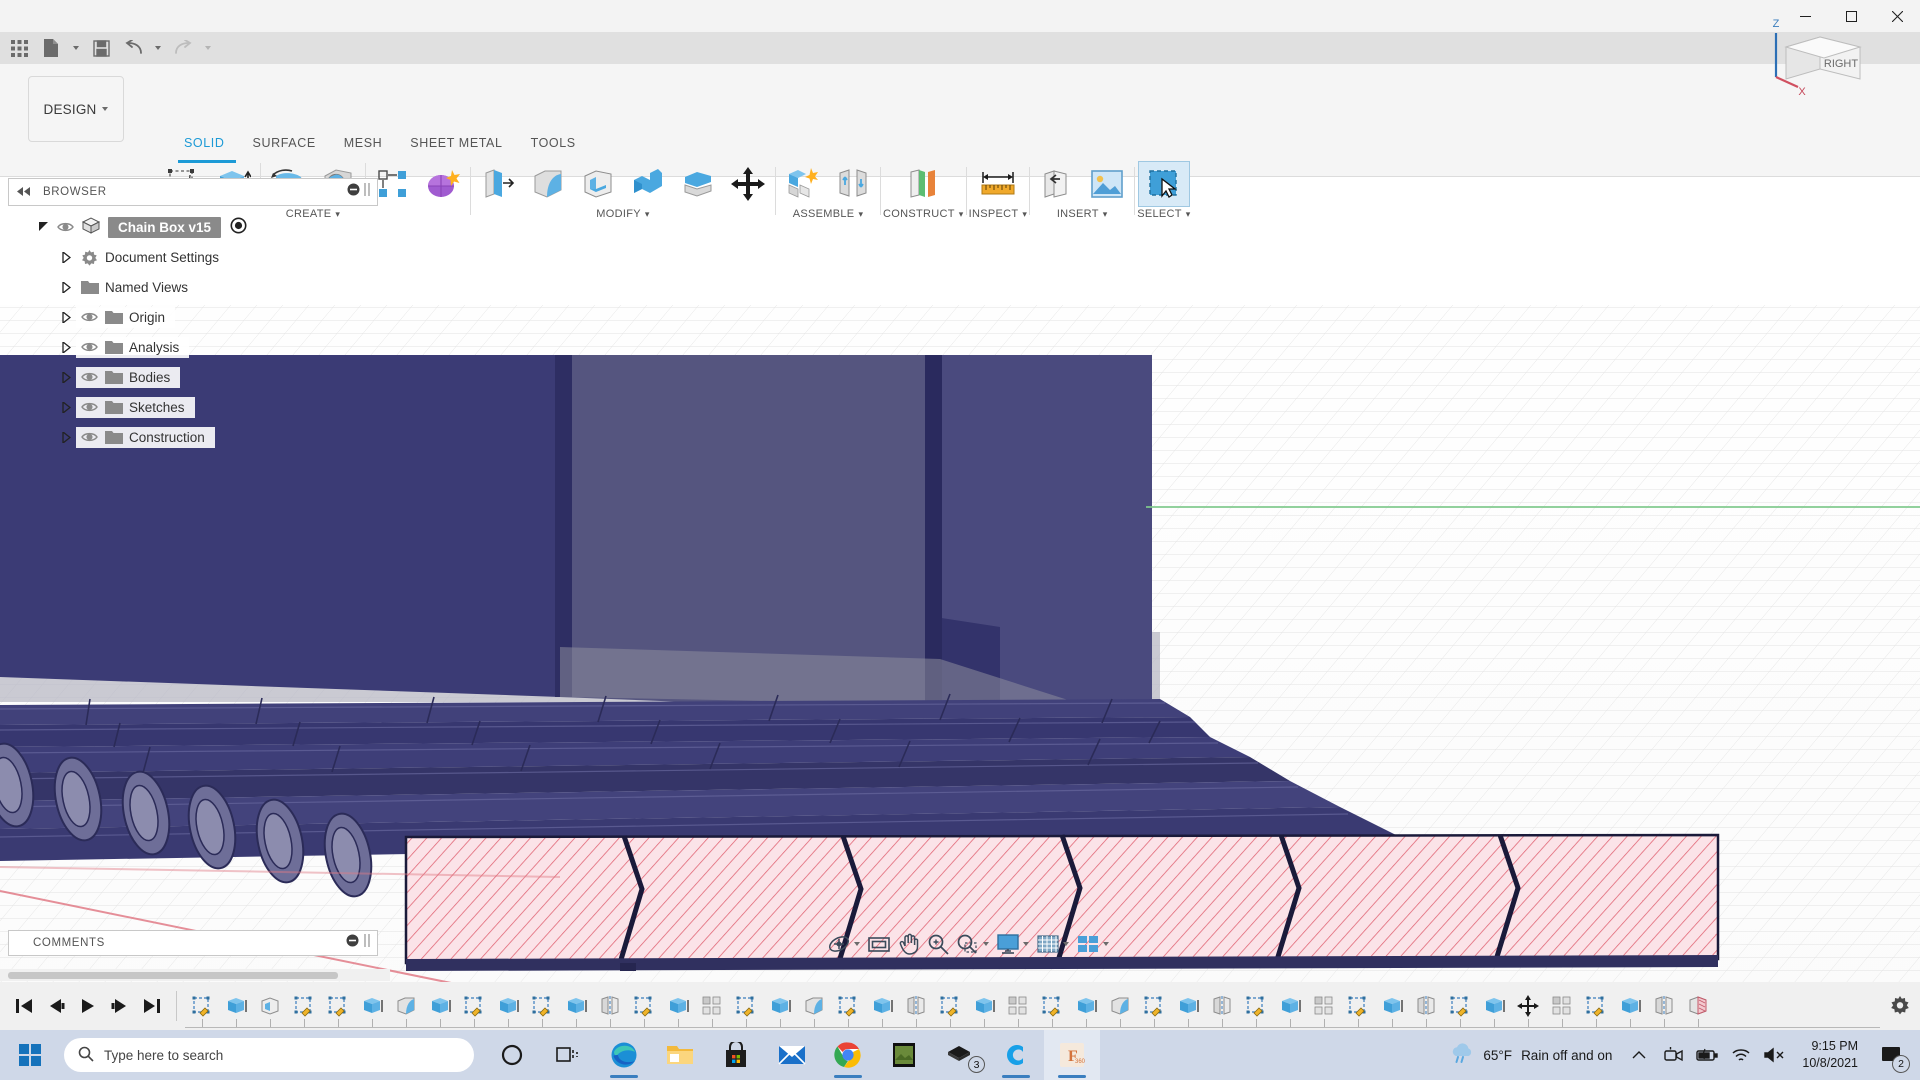 This screenshot has width=1920, height=1080. Describe the element at coordinates (133, 48) in the screenshot. I see `undo-icon` at that location.